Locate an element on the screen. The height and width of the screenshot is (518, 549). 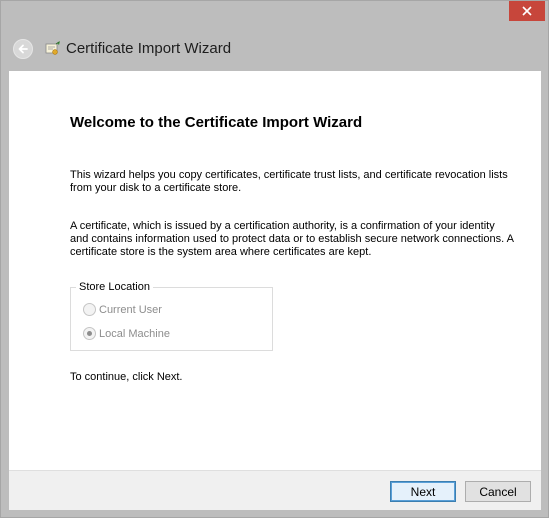
next-button: Next is located at coordinates (423, 491).